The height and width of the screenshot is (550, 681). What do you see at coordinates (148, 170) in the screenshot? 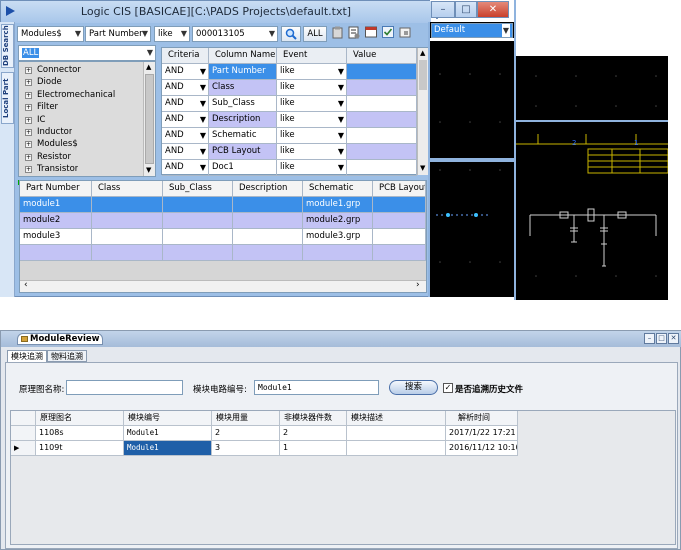
I see `scroll-down-icon: ▼` at bounding box center [148, 170].